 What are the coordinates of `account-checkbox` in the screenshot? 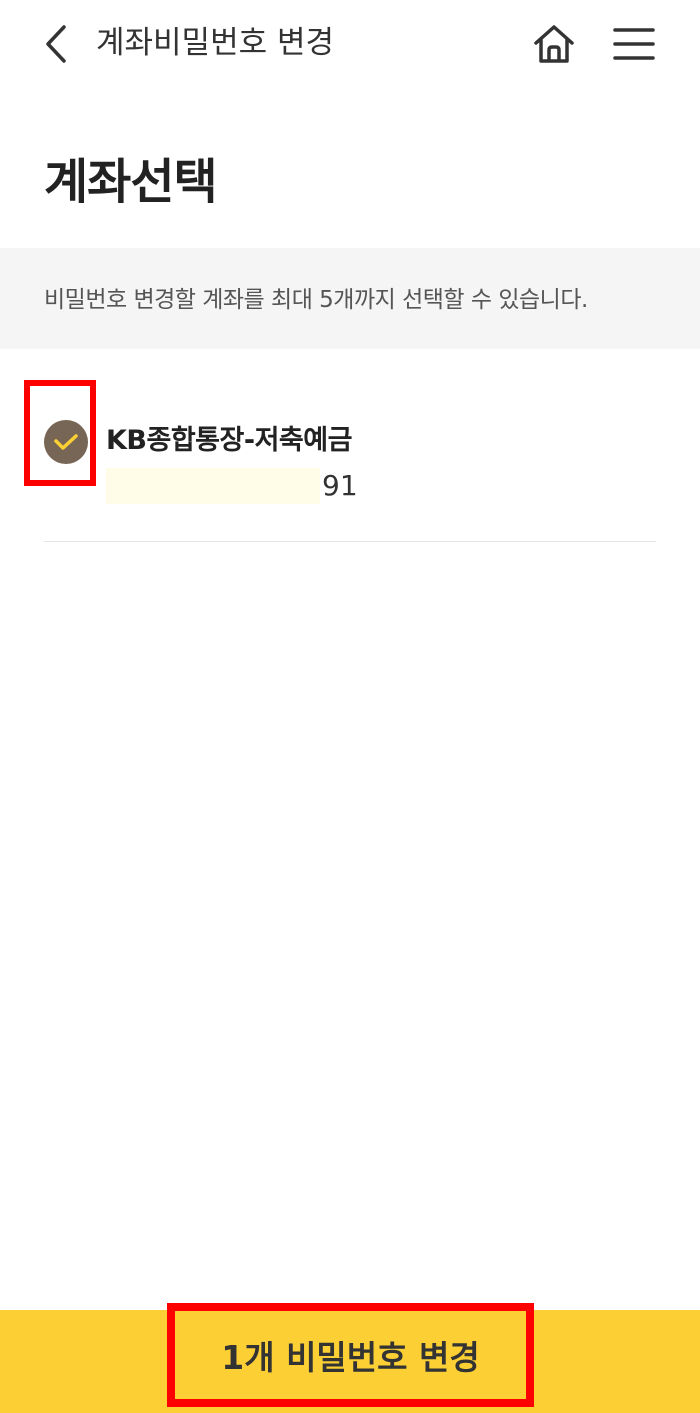 It's located at (60, 433).